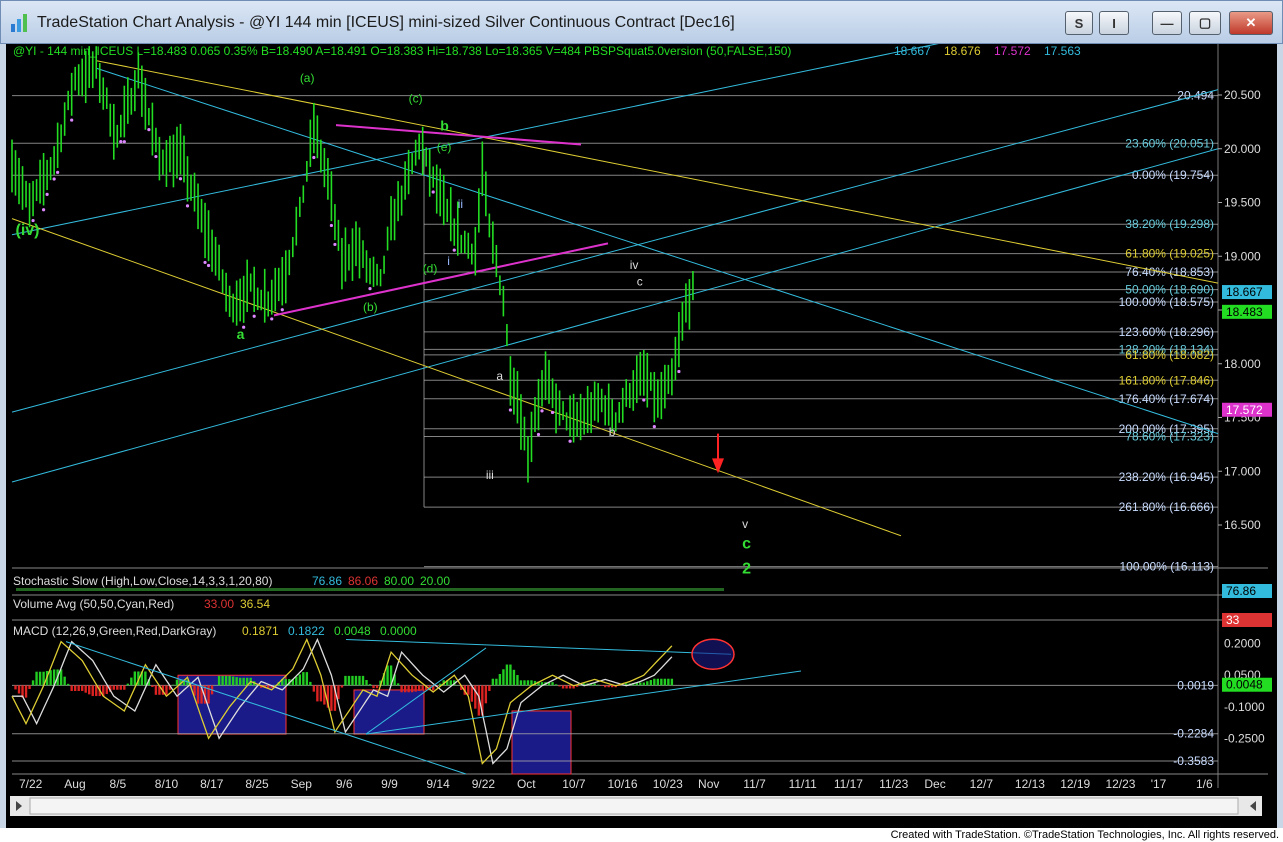  What do you see at coordinates (458, 135) in the screenshot?
I see `magenta-triangle-top` at bounding box center [458, 135].